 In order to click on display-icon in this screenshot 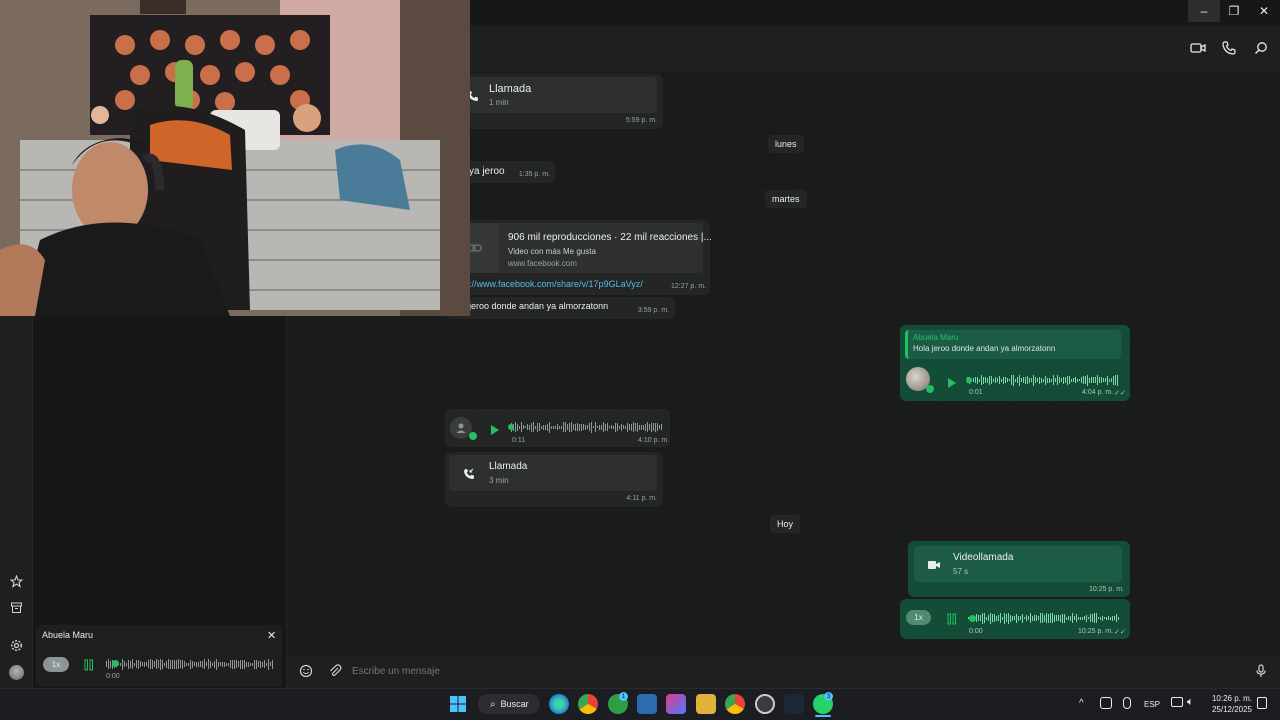, I will do `click(1177, 702)`.